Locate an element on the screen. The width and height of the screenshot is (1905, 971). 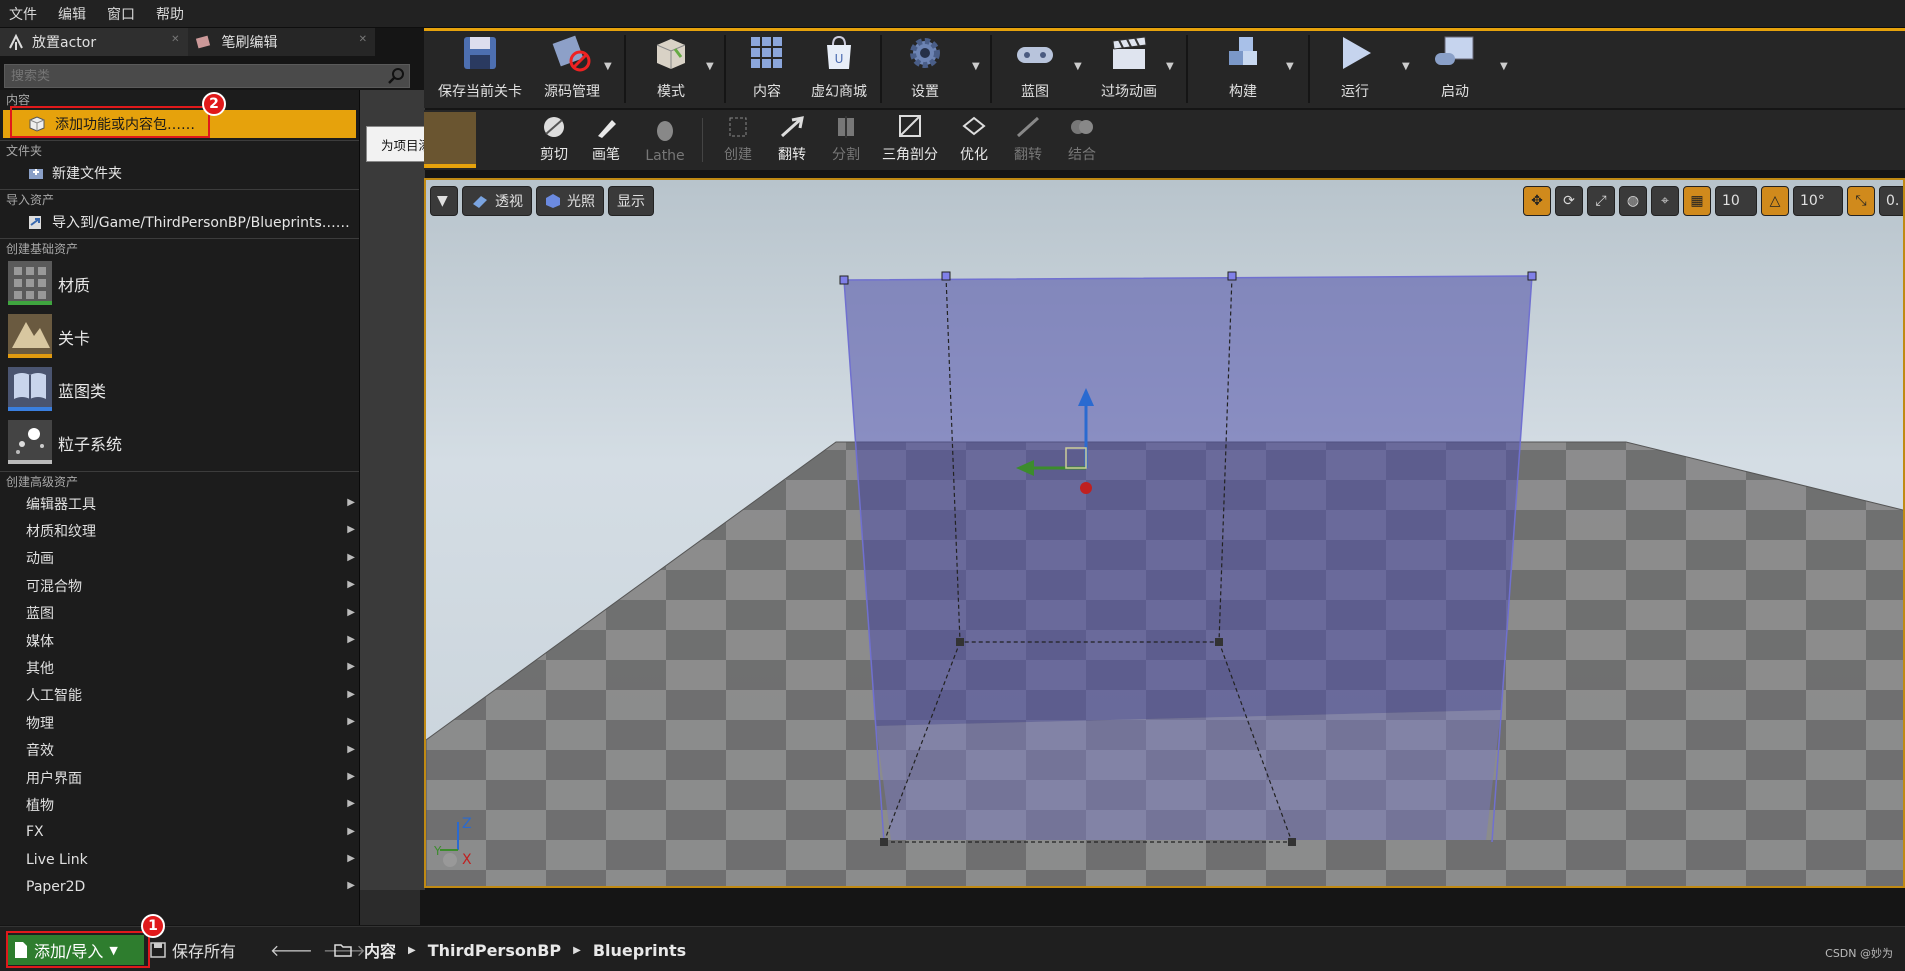
advanced-asset-item: 可混合物 ▶ is located at coordinates (179, 585).